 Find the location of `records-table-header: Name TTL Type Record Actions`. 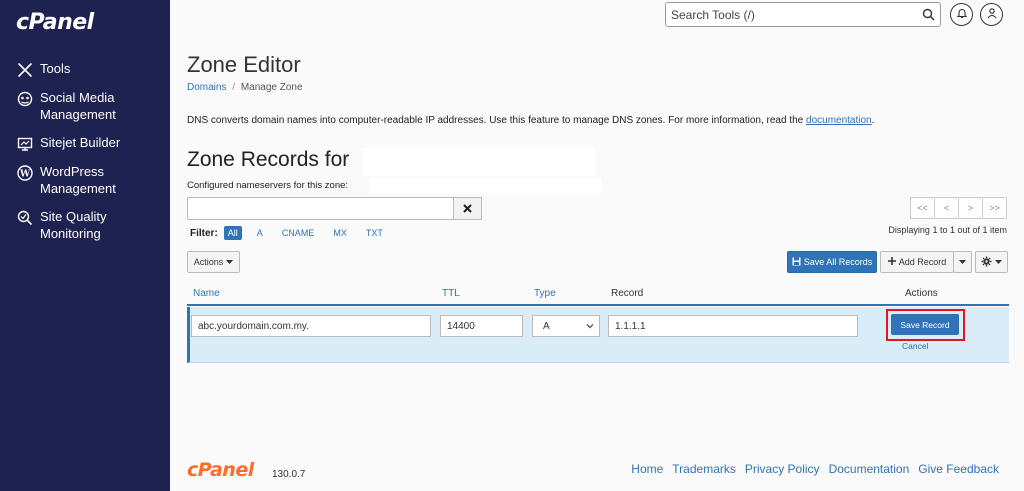

records-table-header: Name TTL Type Record Actions is located at coordinates (598, 295).